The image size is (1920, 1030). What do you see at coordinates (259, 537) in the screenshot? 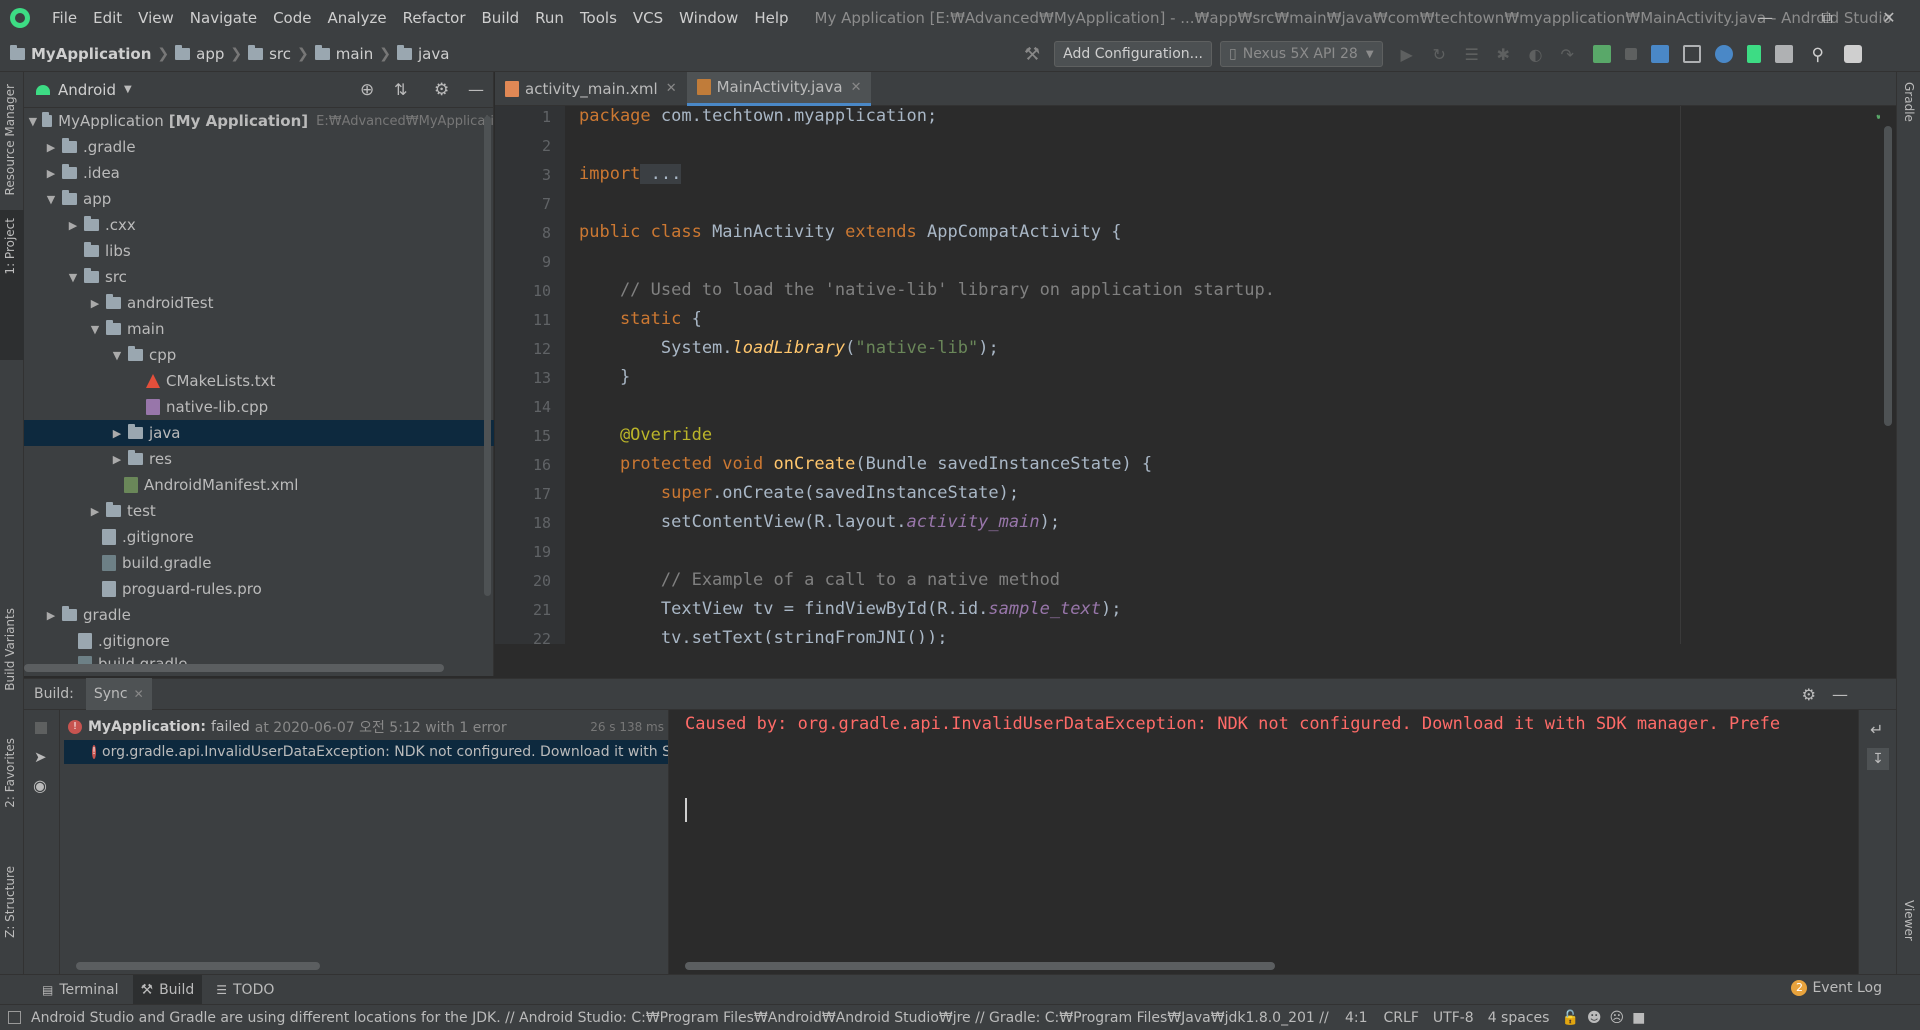
I see `tree-item-gitignore: .gitignore` at bounding box center [259, 537].